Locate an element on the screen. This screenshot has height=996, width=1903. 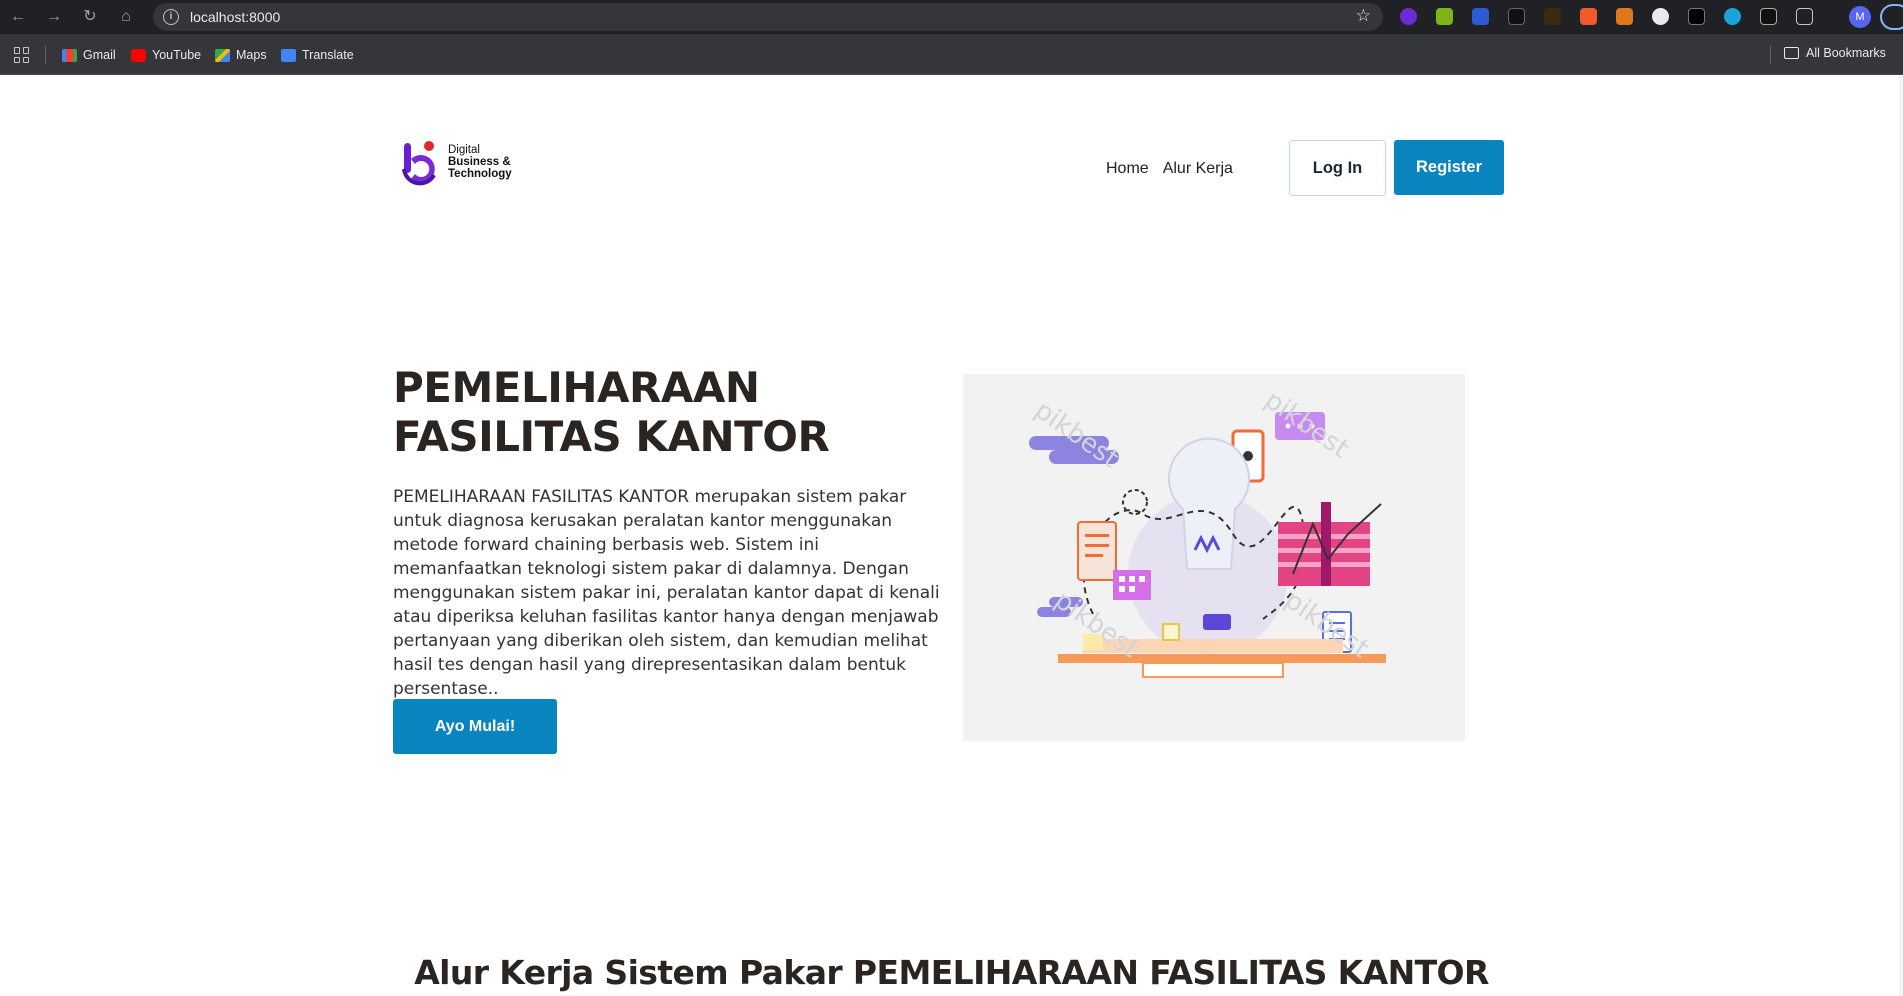
hero-illustration: pikbest pikbest pikbest pikbest is located at coordinates (1214, 557).